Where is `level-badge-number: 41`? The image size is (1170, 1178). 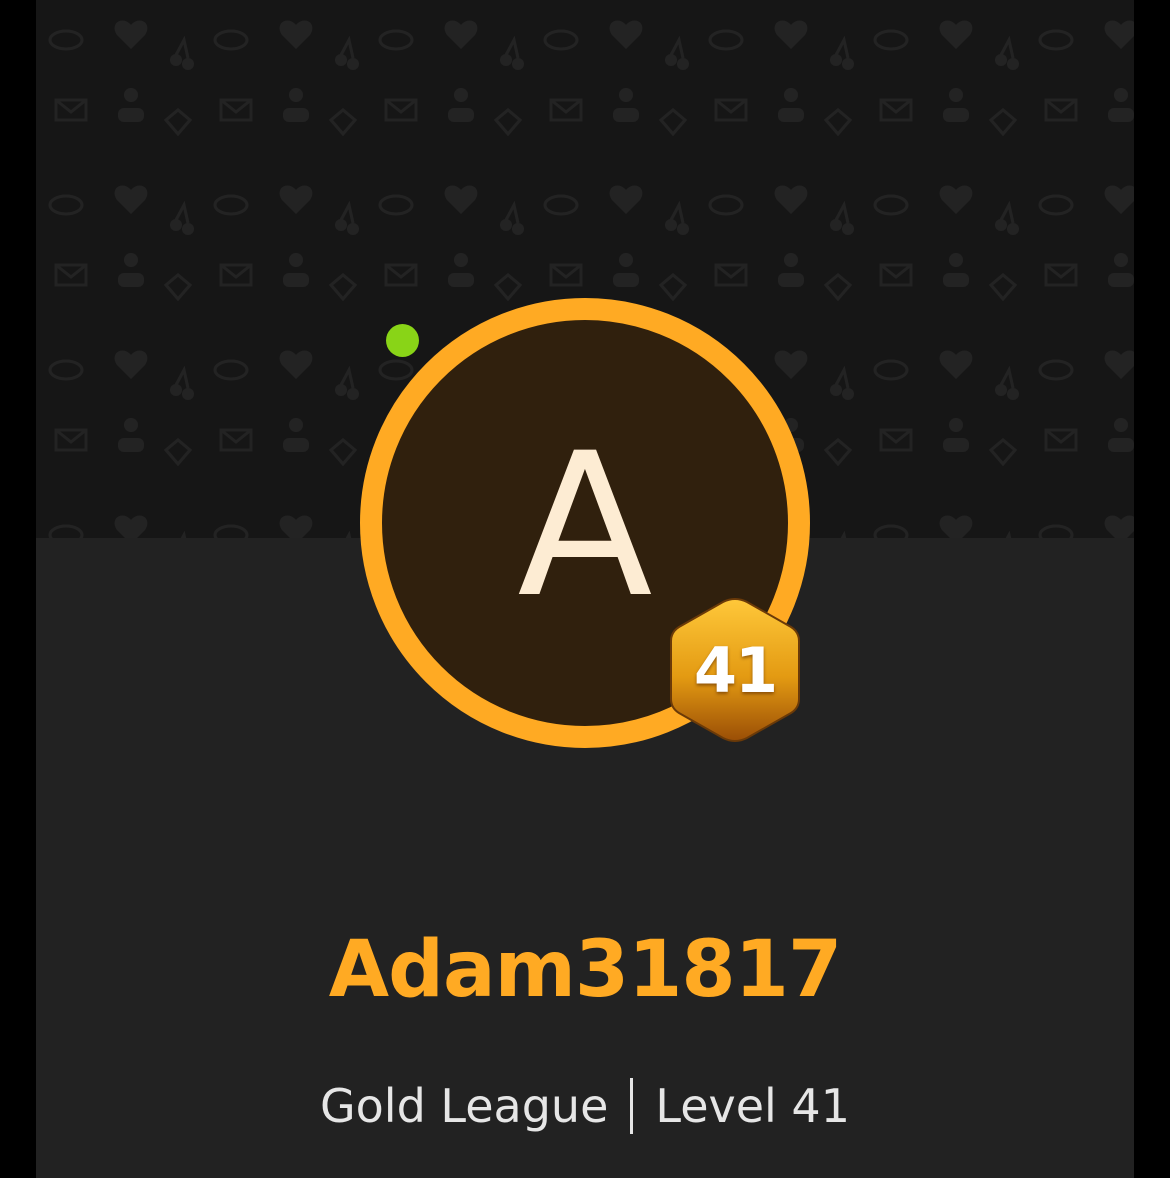 level-badge-number: 41 is located at coordinates (735, 670).